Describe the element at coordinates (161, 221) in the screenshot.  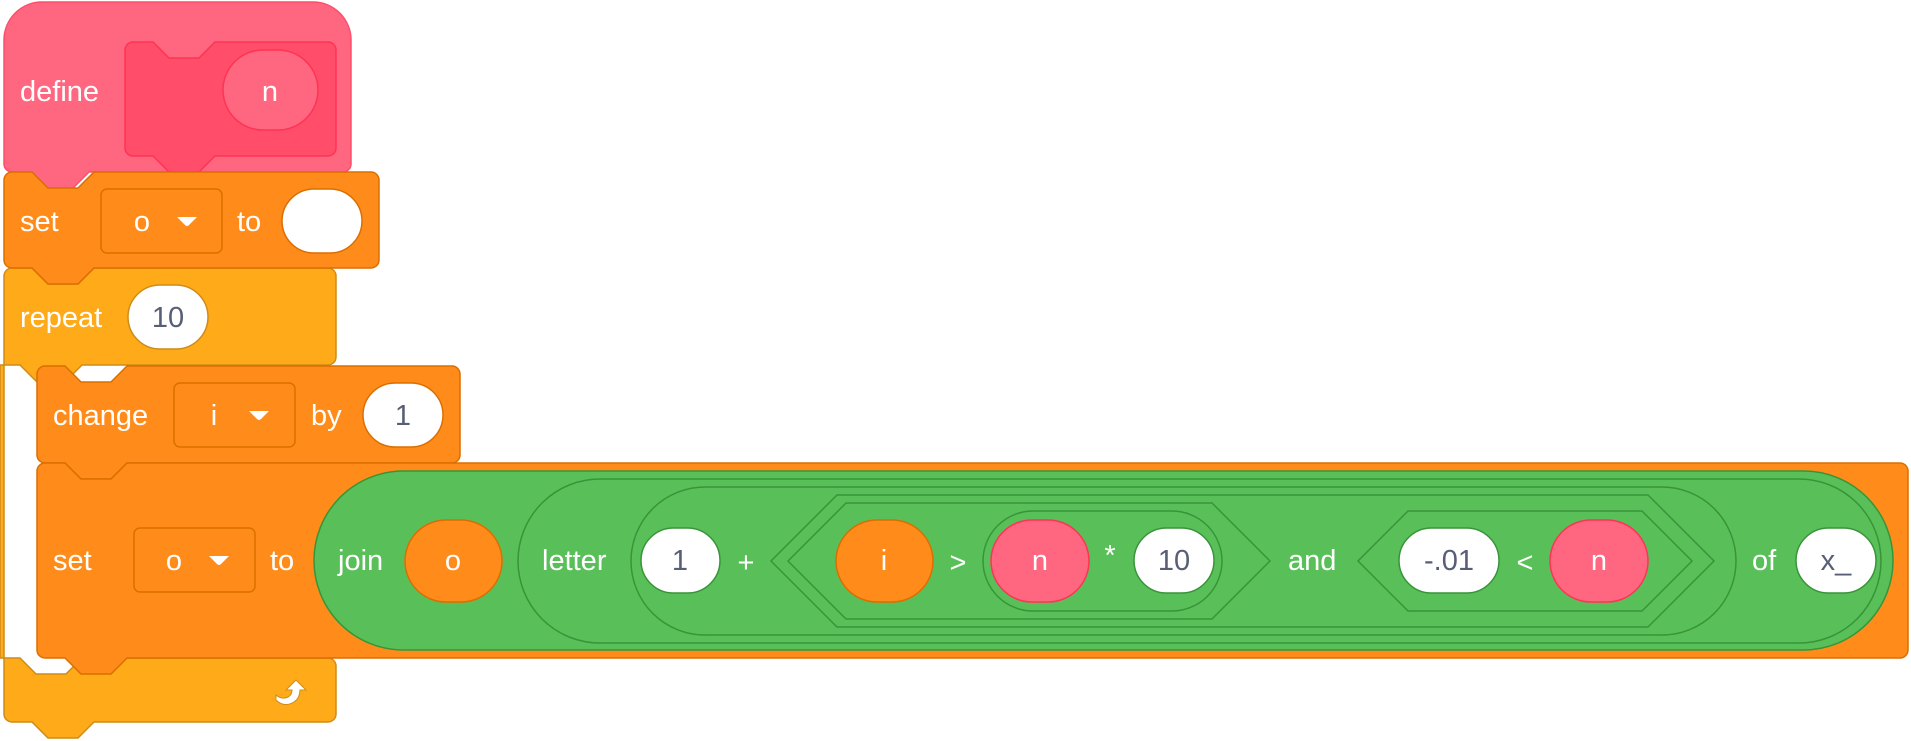
I see `variable-dropdown-1: o` at that location.